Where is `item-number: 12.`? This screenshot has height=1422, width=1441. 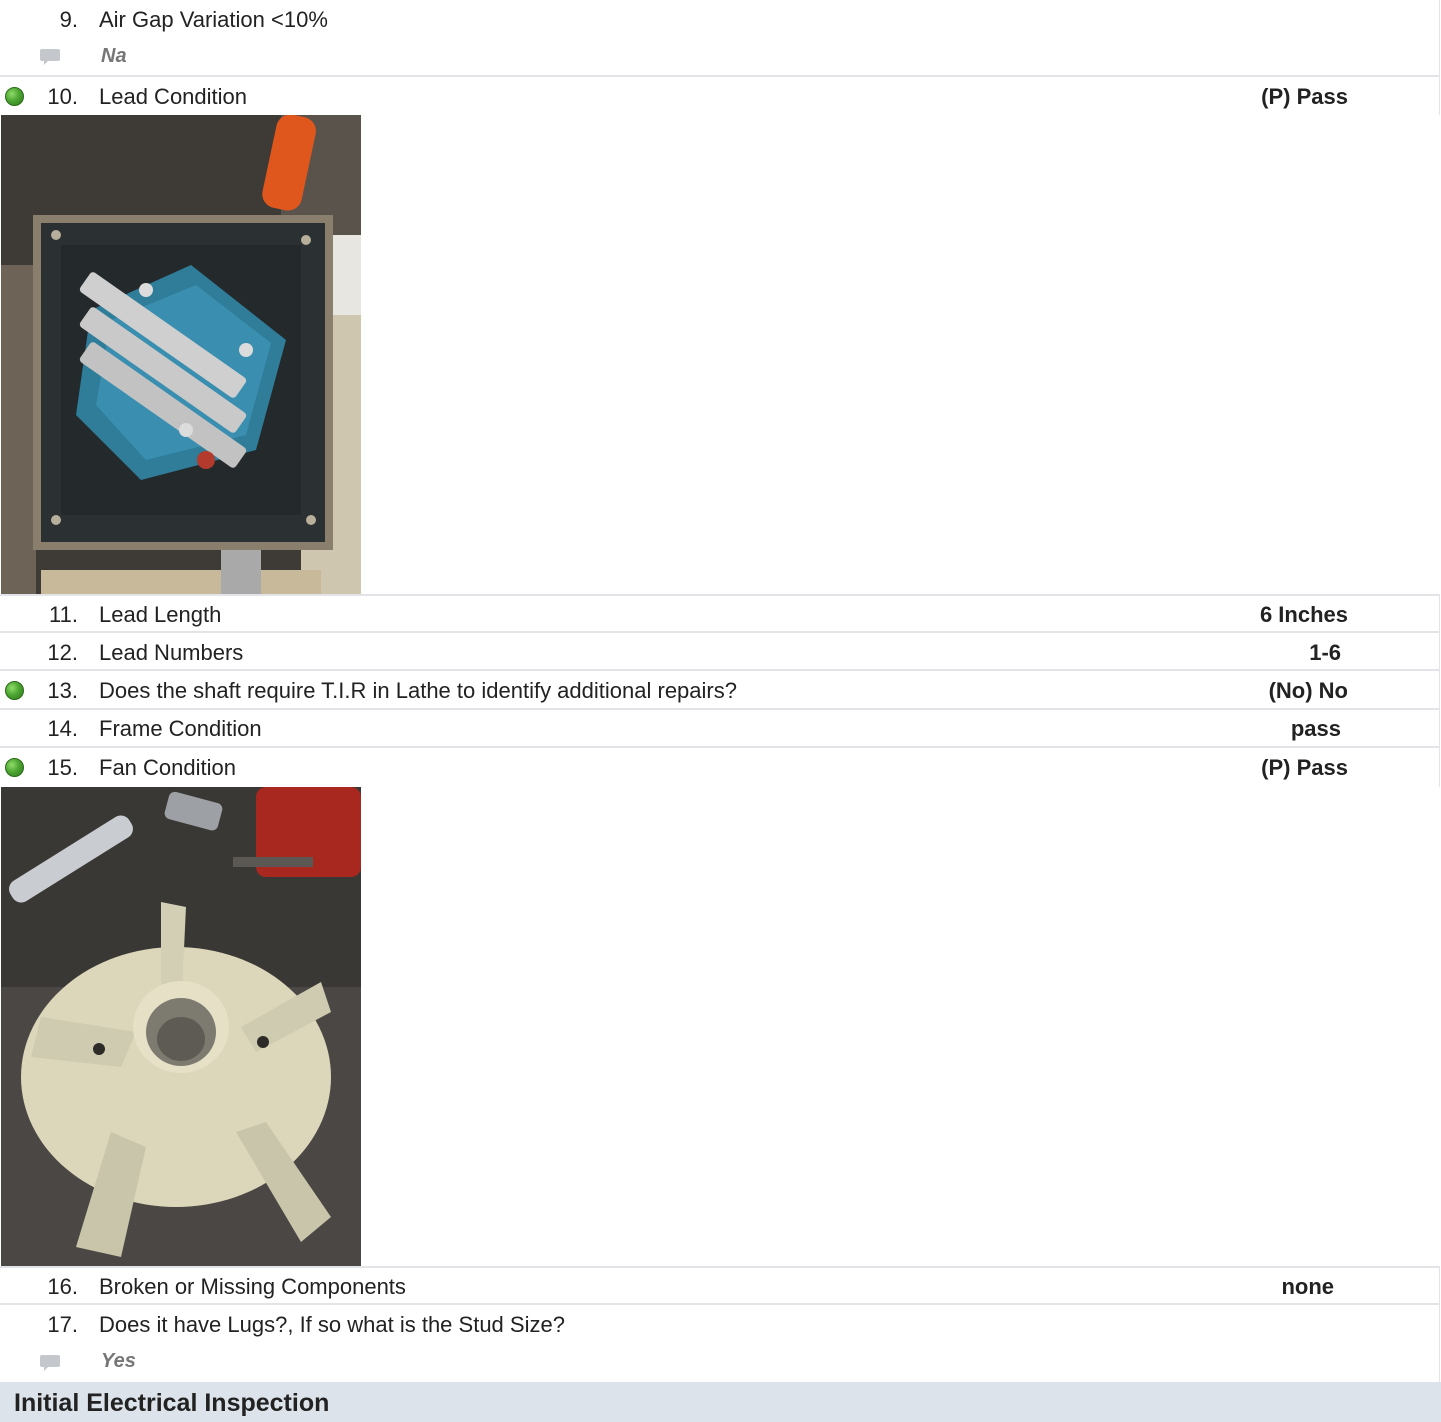
item-number: 12. is located at coordinates (62, 652).